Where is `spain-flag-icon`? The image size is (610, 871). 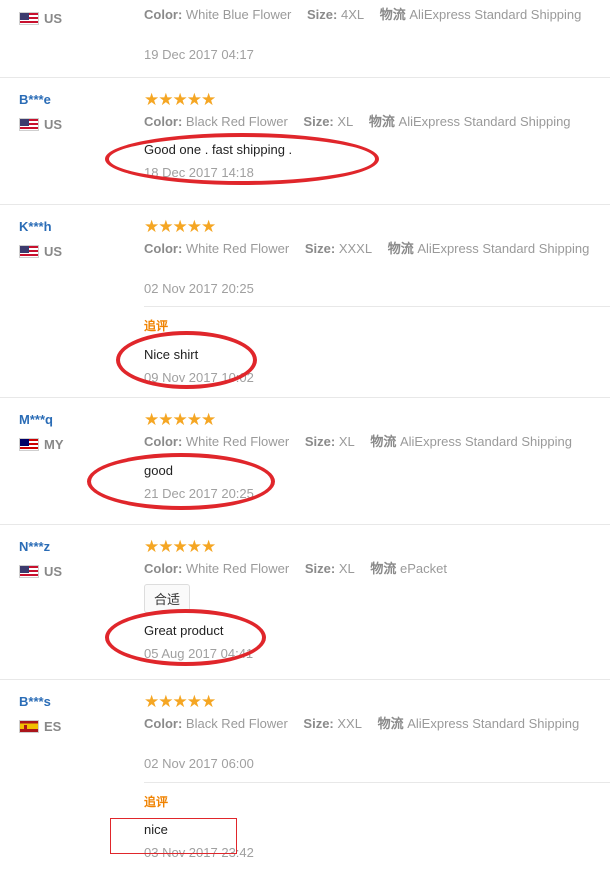 spain-flag-icon is located at coordinates (29, 726).